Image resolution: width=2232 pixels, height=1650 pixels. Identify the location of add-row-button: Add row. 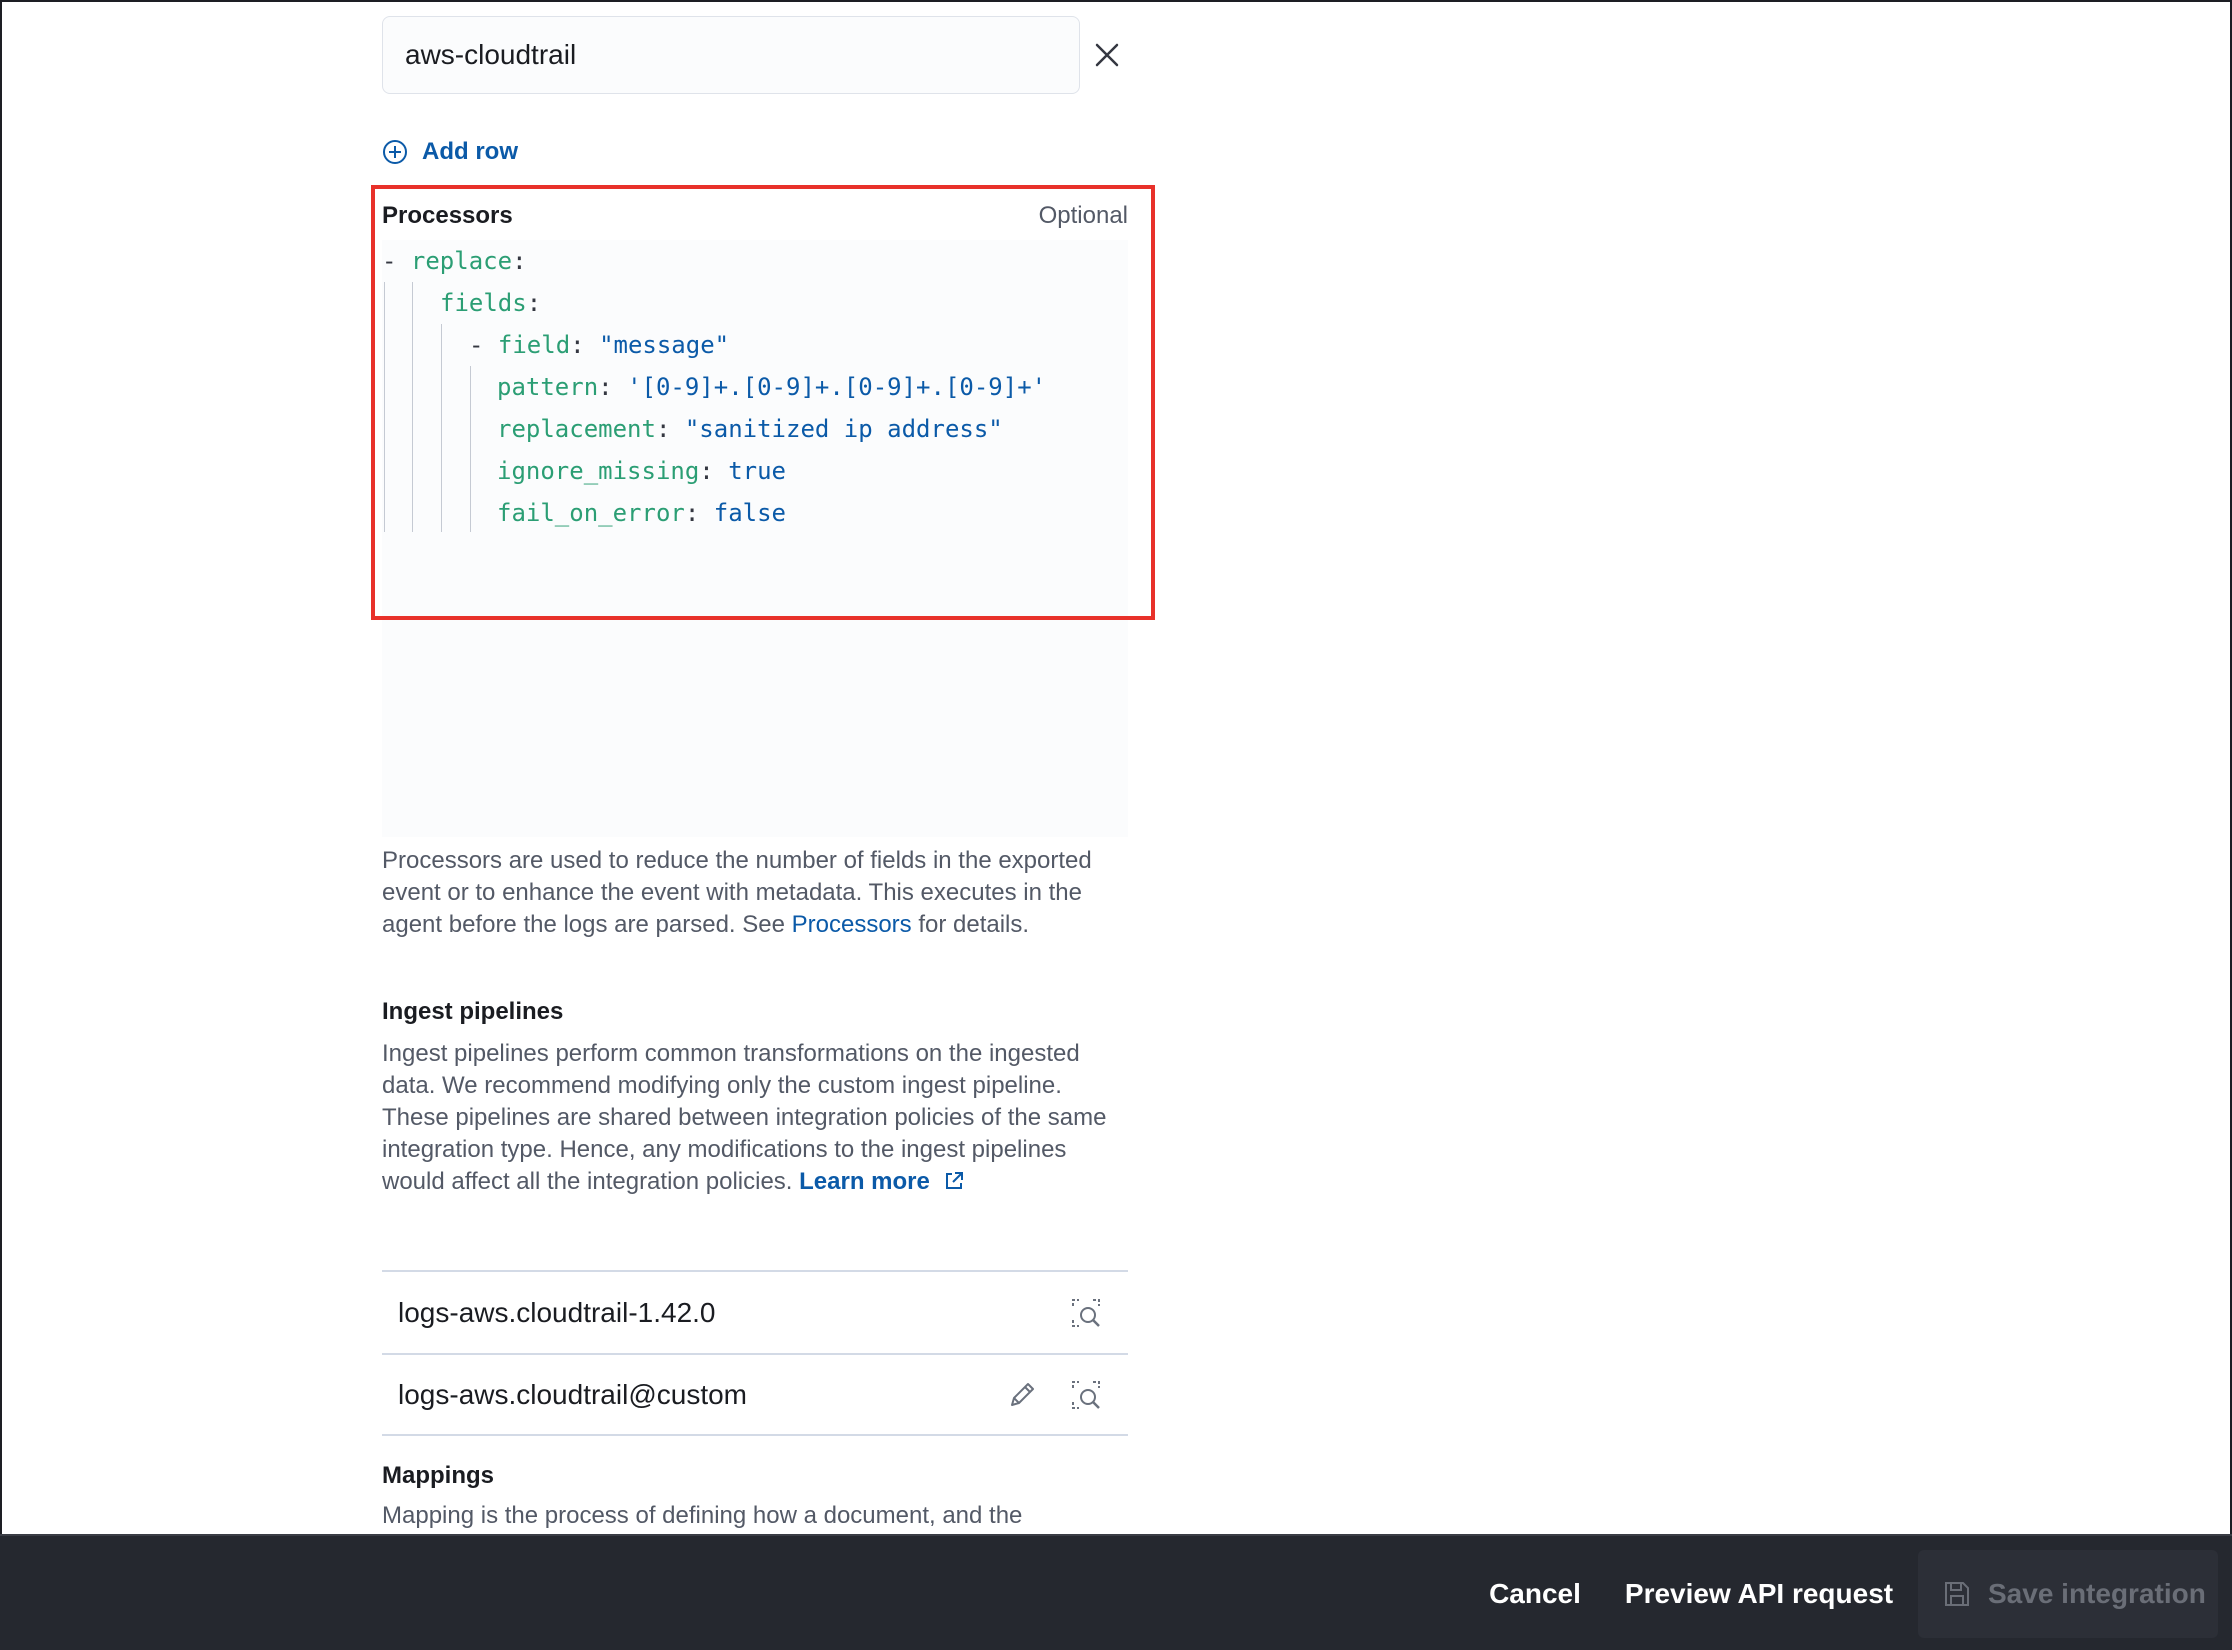
(450, 152).